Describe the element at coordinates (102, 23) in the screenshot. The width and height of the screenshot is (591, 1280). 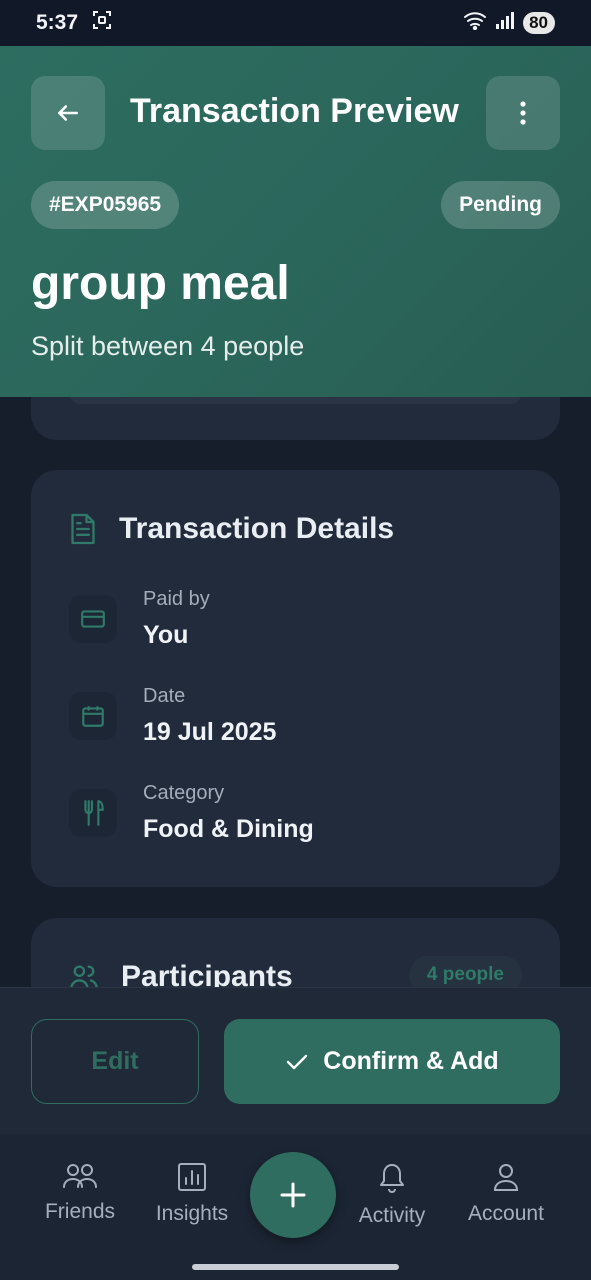
I see `screenshot-icon` at that location.